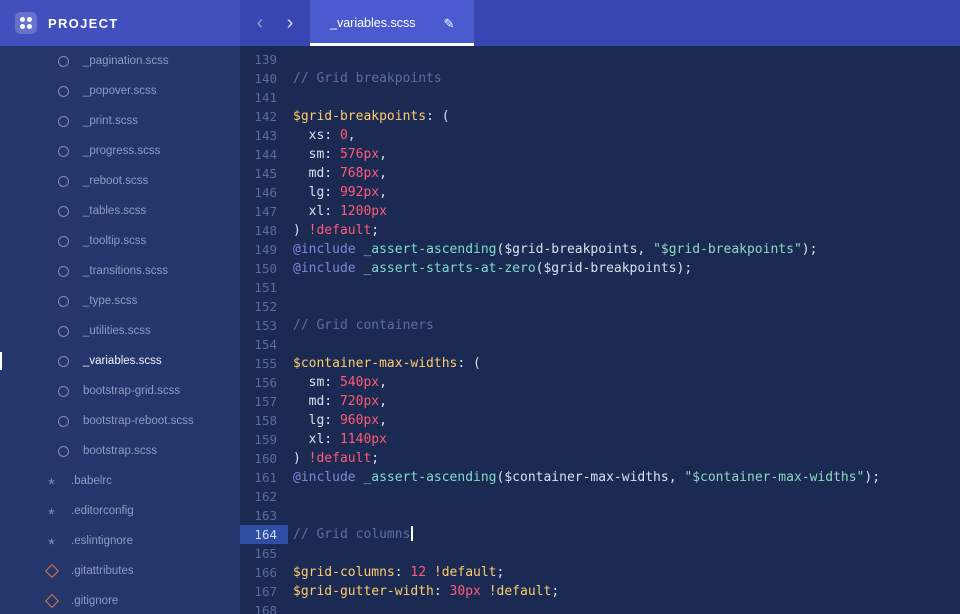  I want to click on line-number: 158, so click(264, 420).